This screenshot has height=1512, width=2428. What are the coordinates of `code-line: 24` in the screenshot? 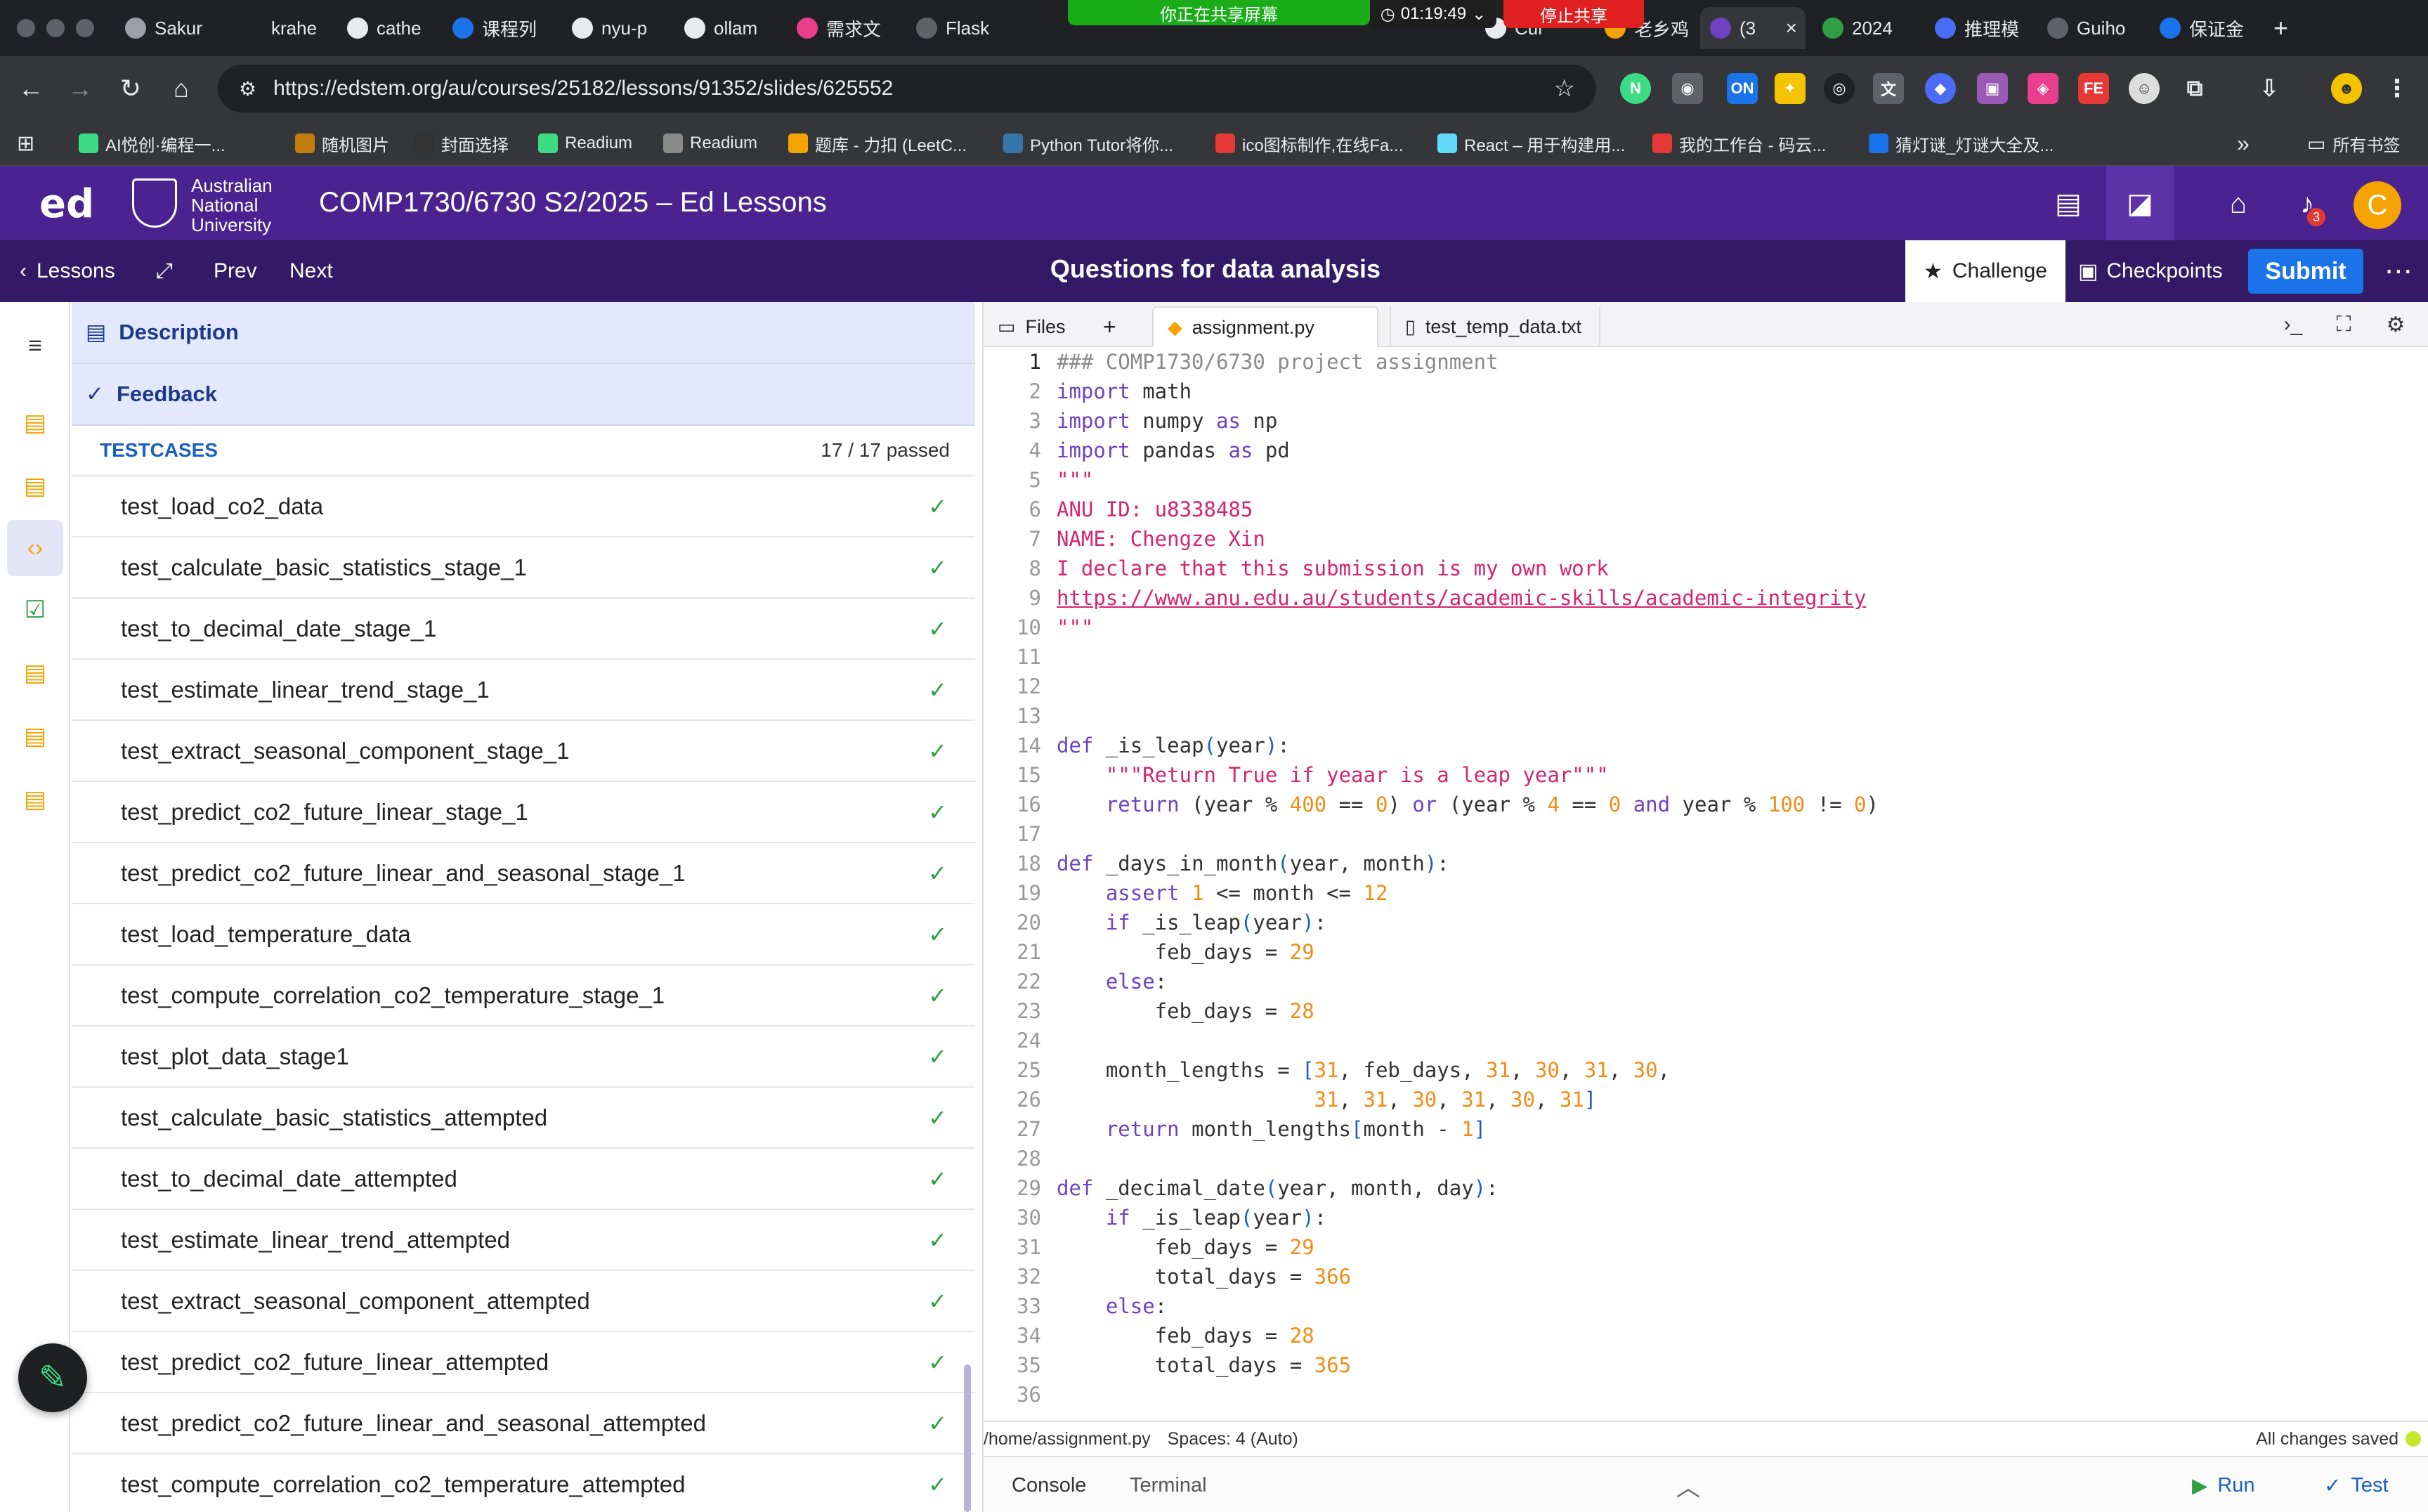 It's located at (1706, 1040).